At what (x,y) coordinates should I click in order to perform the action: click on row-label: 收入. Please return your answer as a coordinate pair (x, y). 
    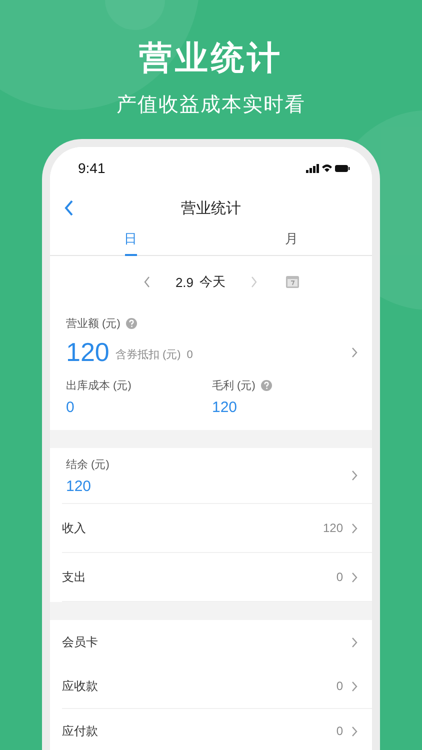
    Looking at the image, I should click on (74, 528).